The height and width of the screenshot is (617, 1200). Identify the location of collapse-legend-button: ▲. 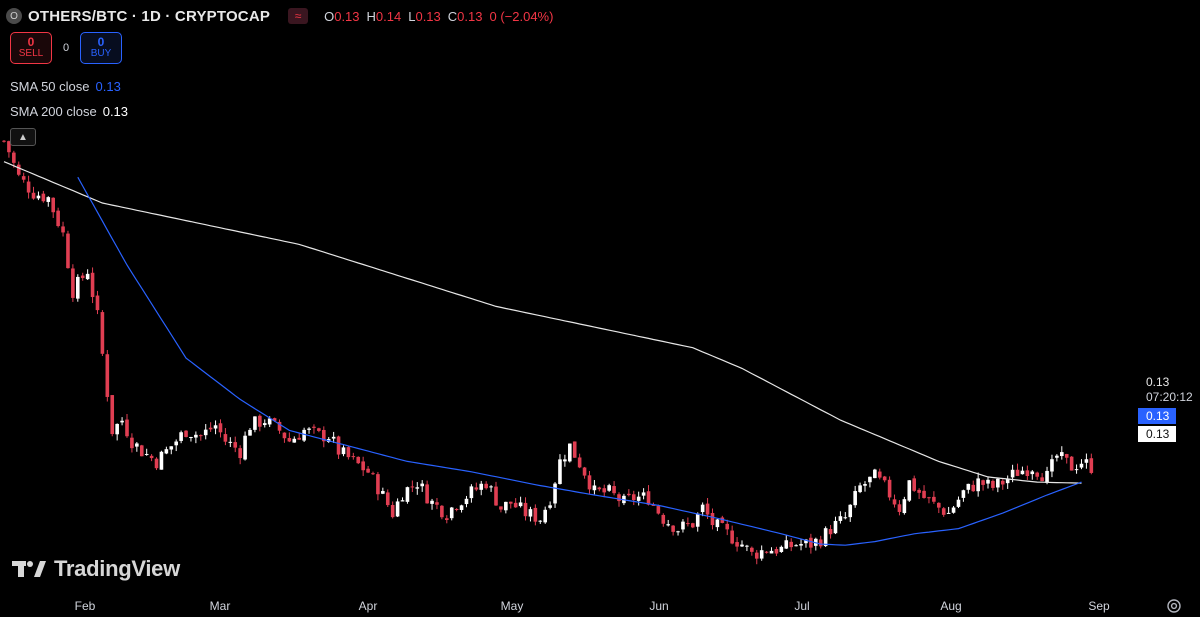
(23, 137).